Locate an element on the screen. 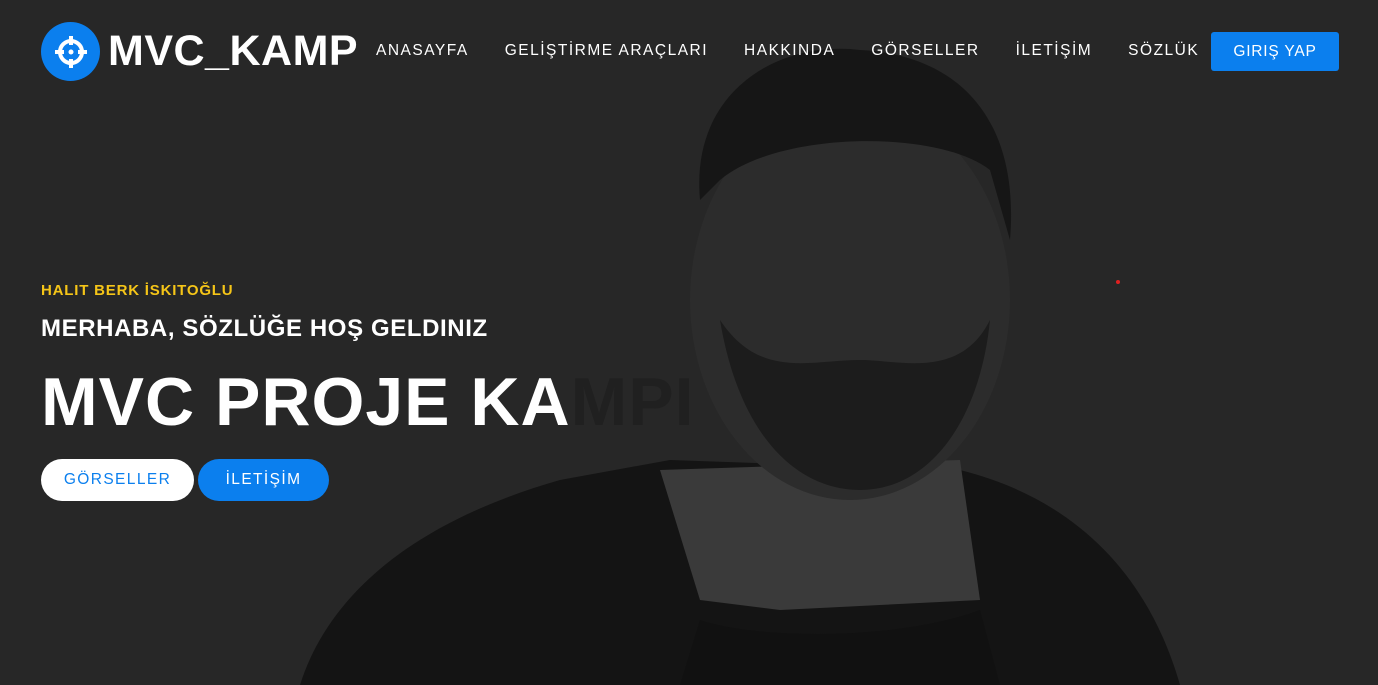 Image resolution: width=1378 pixels, height=685 pixels. hero-title-rest: MPI is located at coordinates (632, 402).